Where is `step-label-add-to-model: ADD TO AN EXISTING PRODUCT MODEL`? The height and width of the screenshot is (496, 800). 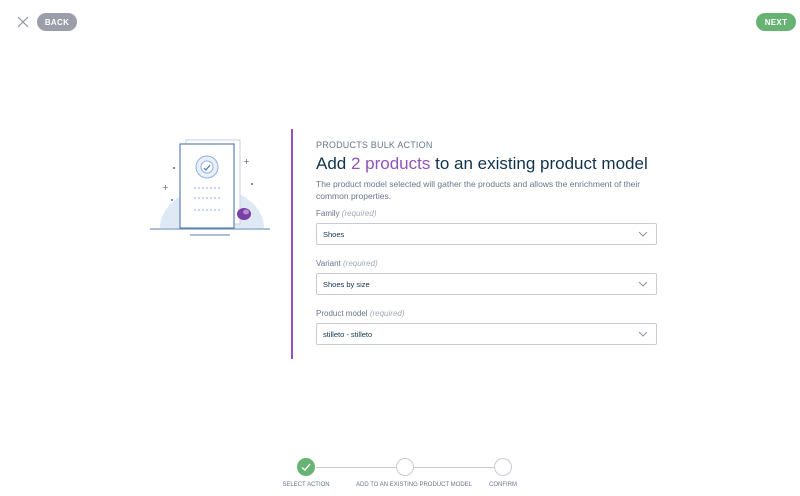
step-label-add-to-model: ADD TO AN EXISTING PRODUCT MODEL is located at coordinates (414, 485).